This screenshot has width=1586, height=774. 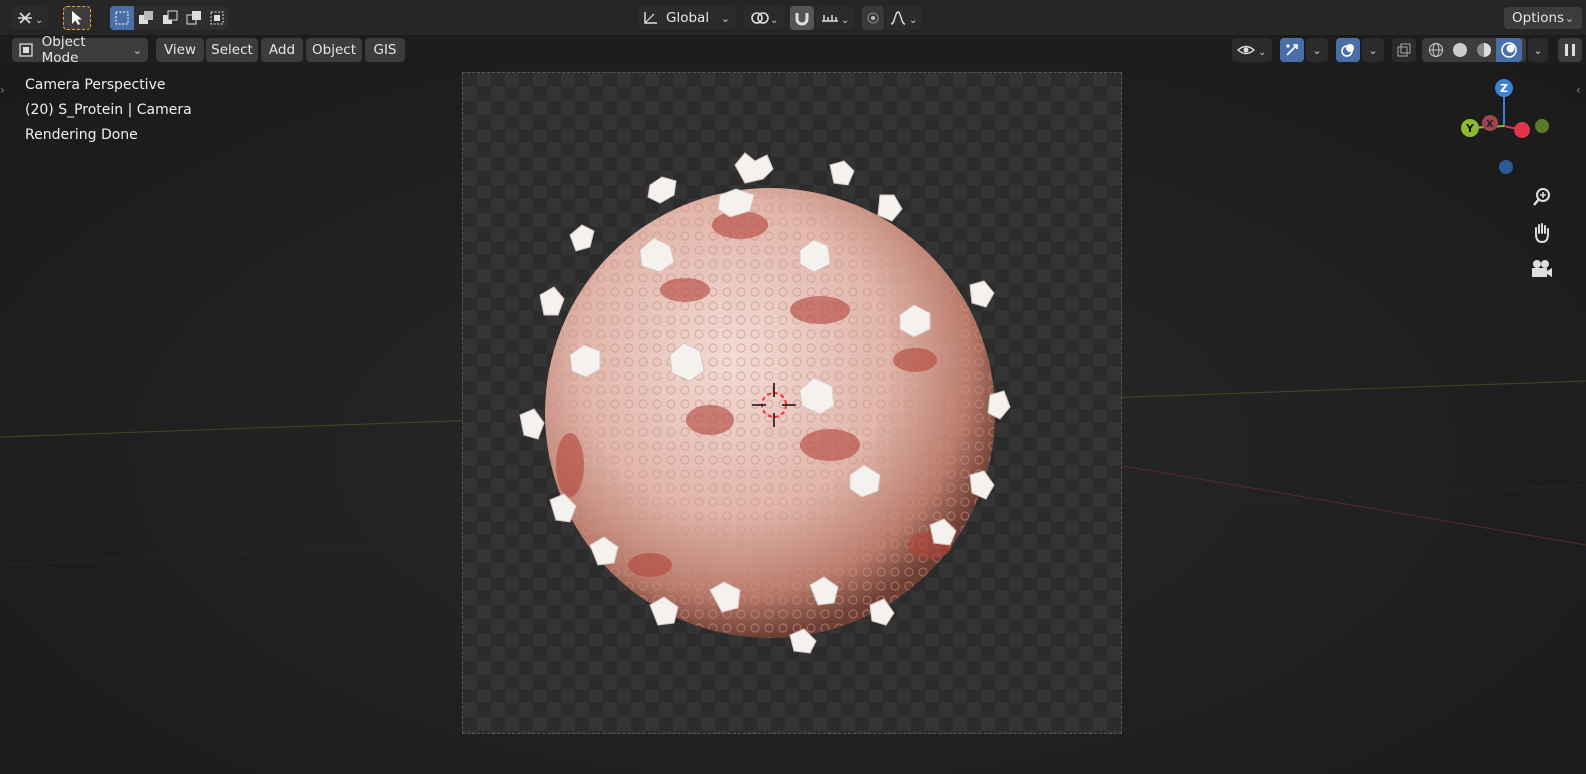 I want to click on overlay-render-status: Rendering Done, so click(x=81, y=135).